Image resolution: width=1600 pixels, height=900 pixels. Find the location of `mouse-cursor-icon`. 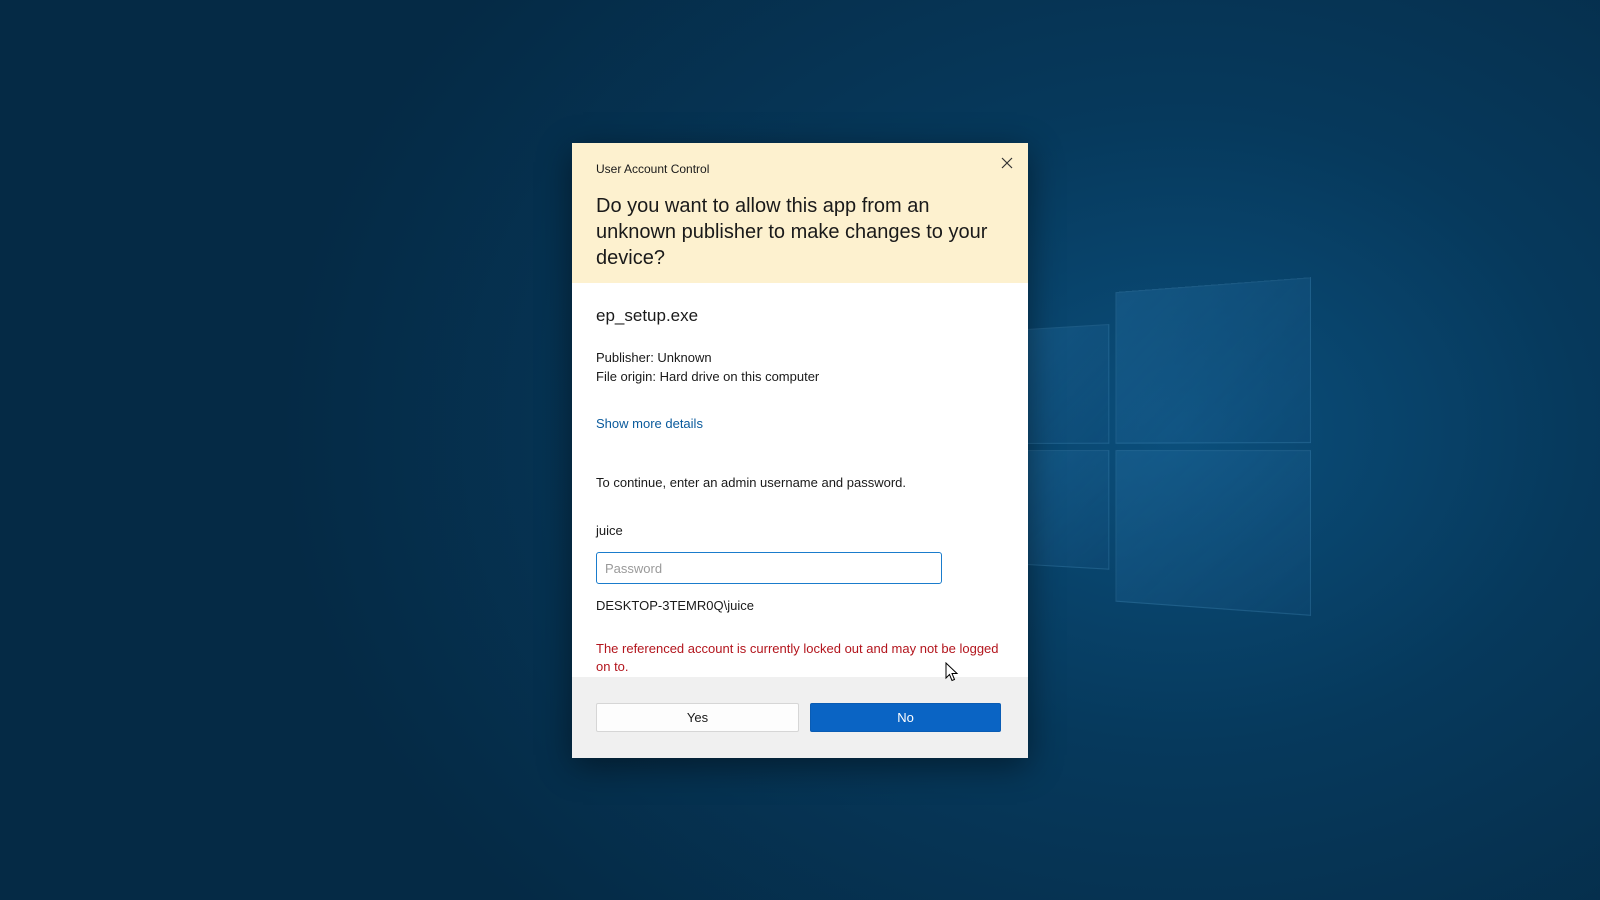

mouse-cursor-icon is located at coordinates (952, 672).